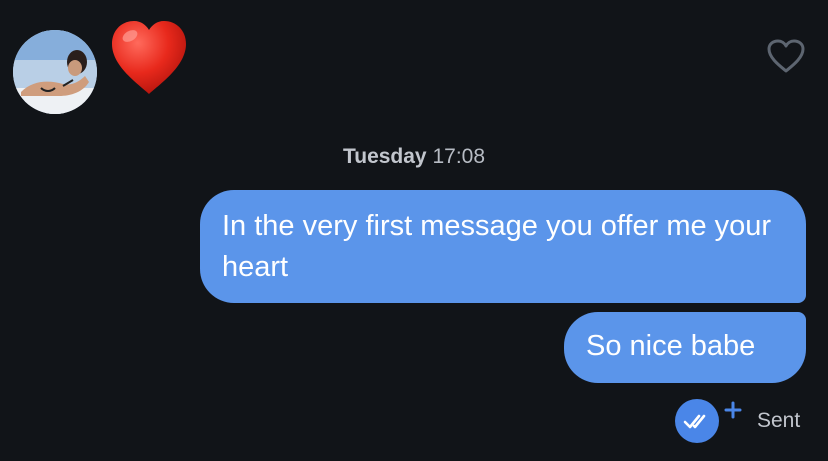 This screenshot has width=828, height=461. What do you see at coordinates (779, 420) in the screenshot?
I see `message-status: Sent` at bounding box center [779, 420].